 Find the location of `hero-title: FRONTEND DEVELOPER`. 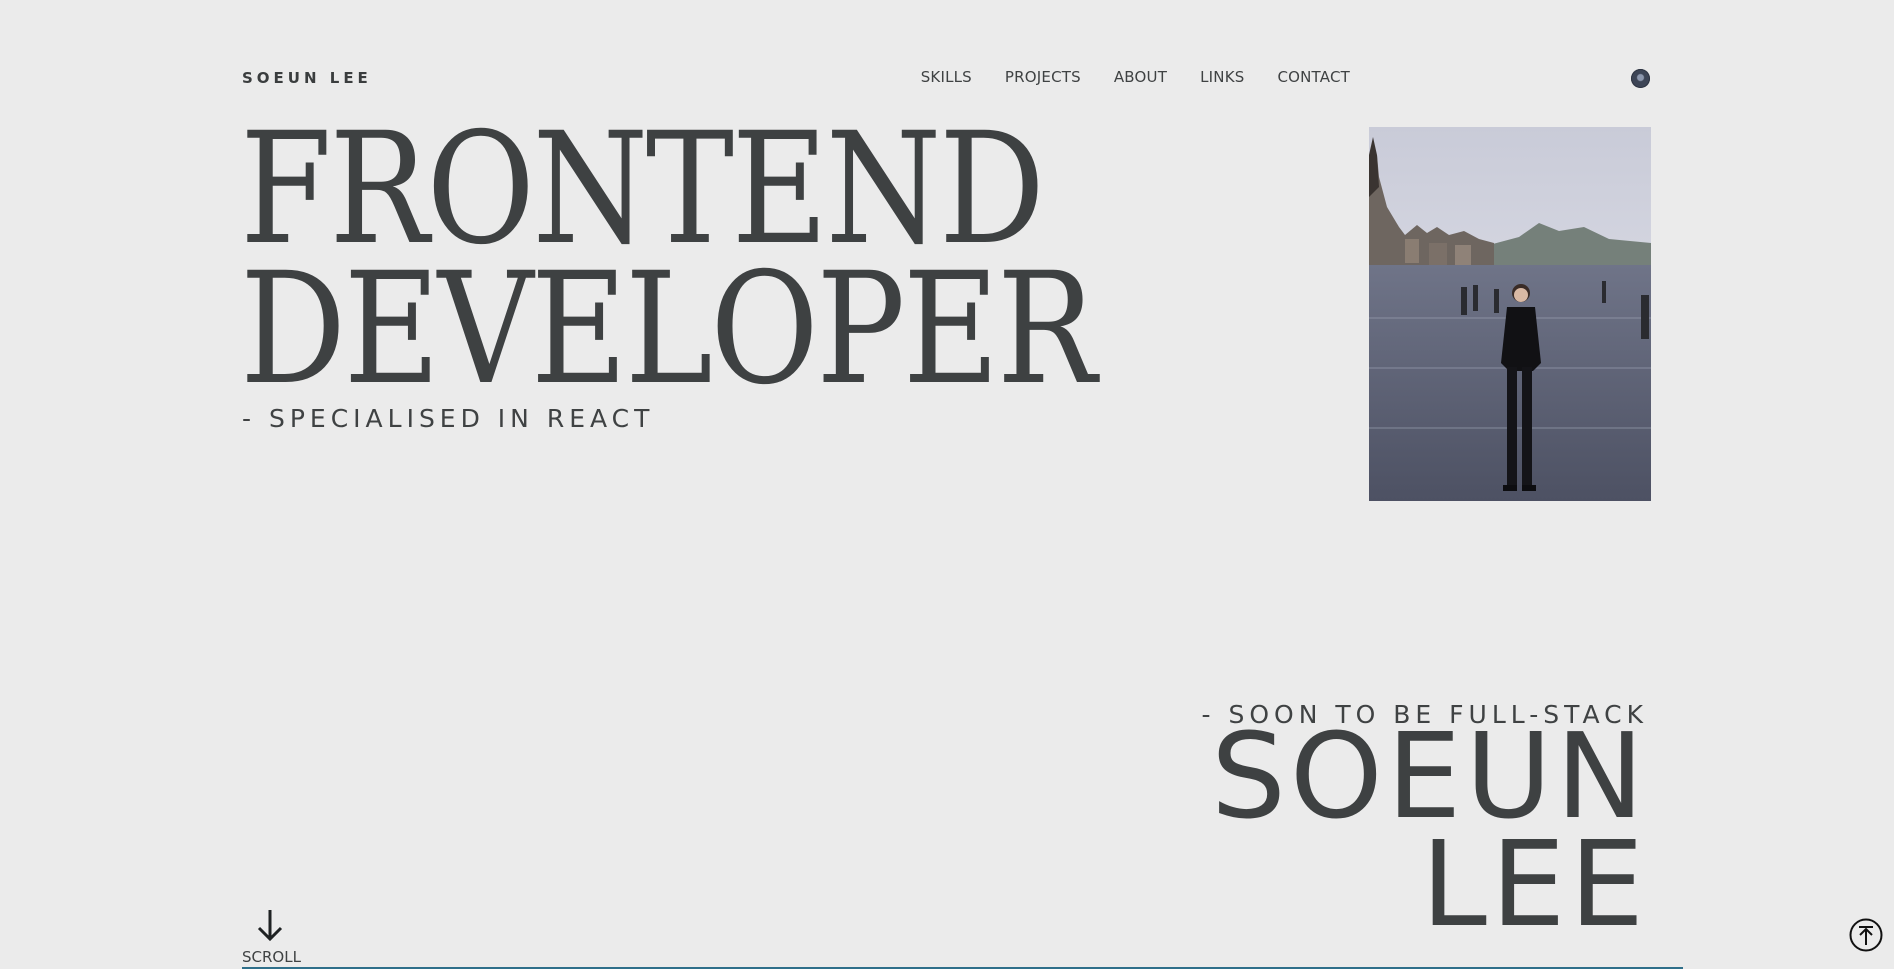

hero-title: FRONTEND DEVELOPER is located at coordinates (668, 259).